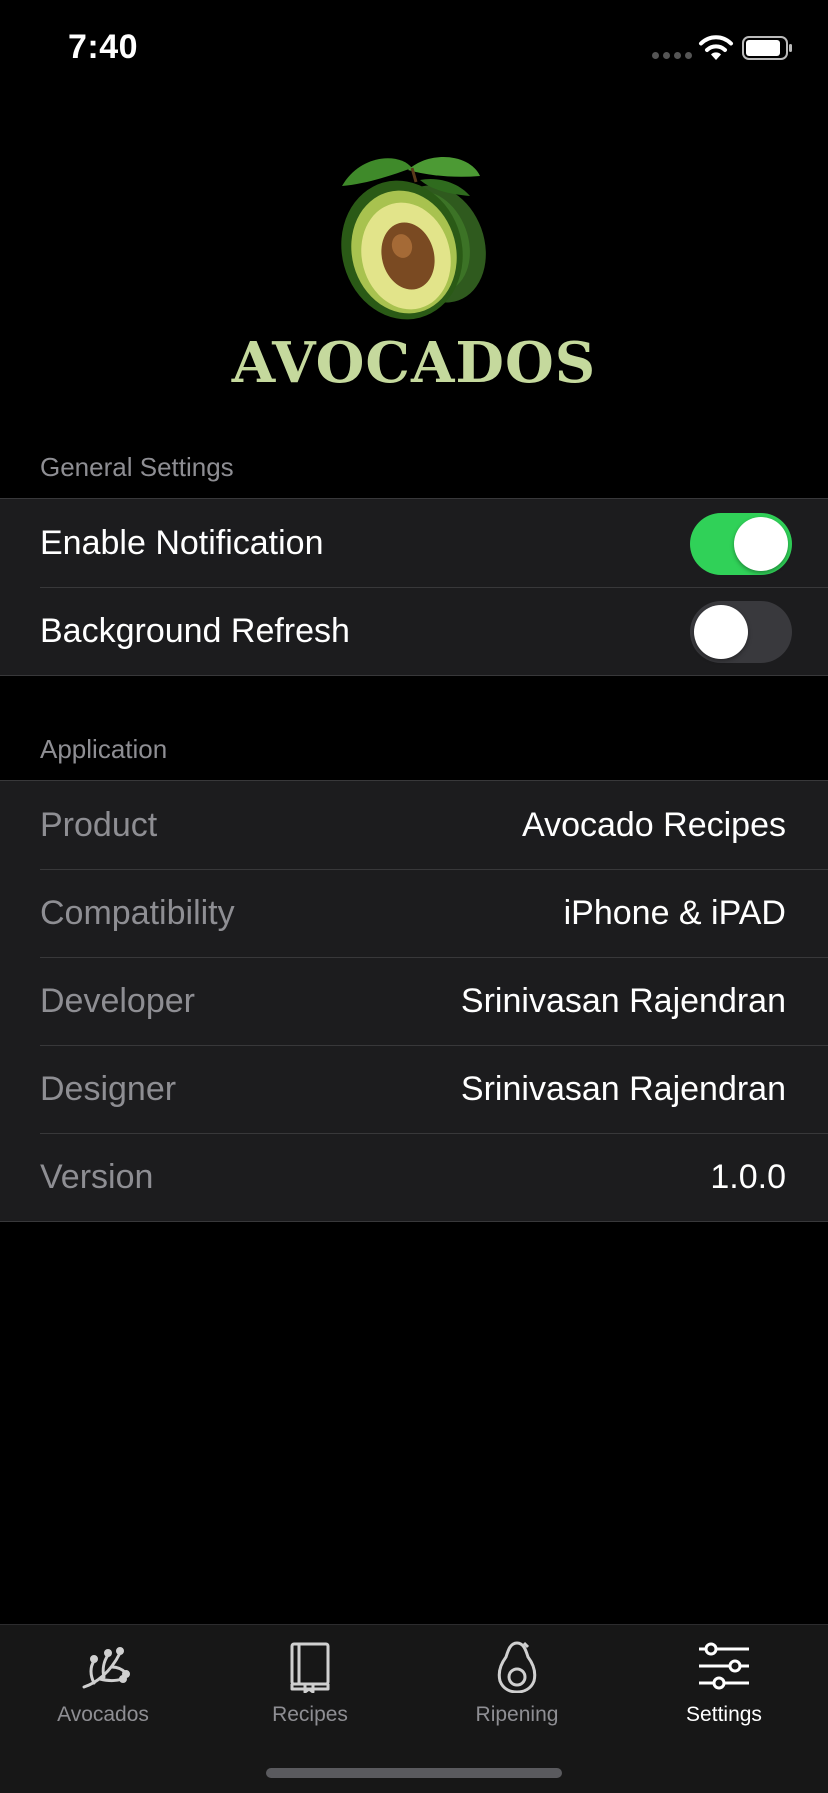 This screenshot has height=1793, width=828. Describe the element at coordinates (310, 1714) in the screenshot. I see `tab-label: Recipes` at that location.